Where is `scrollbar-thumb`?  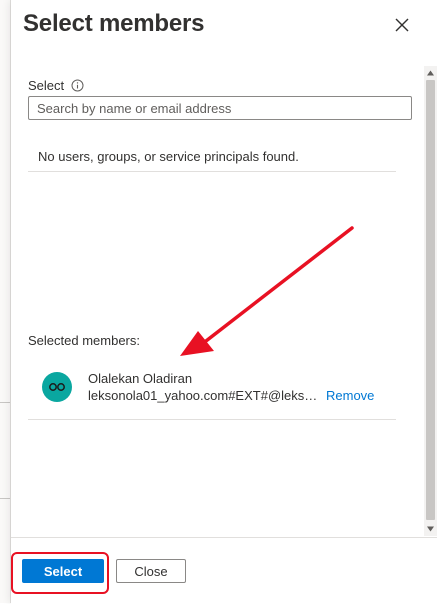
scrollbar-thumb is located at coordinates (430, 300).